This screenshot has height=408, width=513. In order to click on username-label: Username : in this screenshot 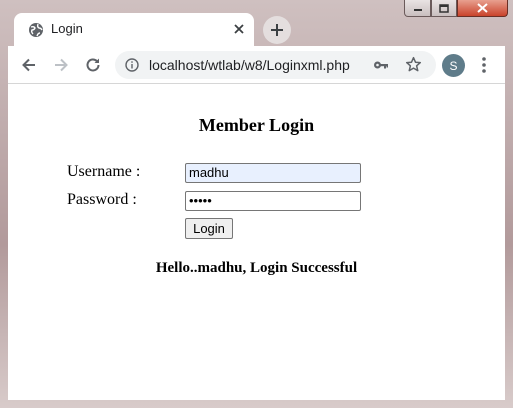, I will do `click(104, 171)`.